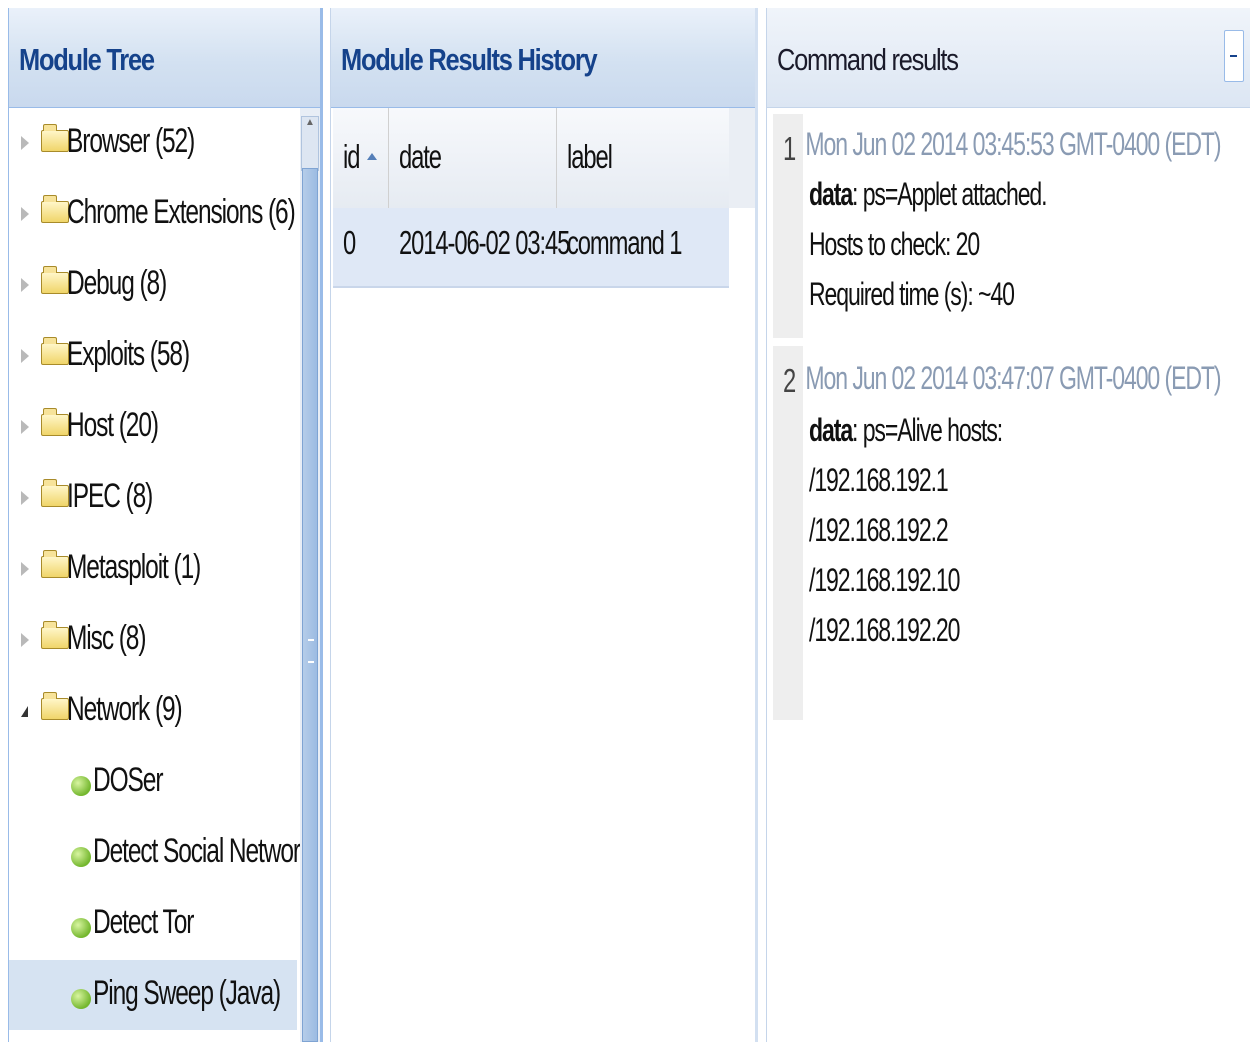 The height and width of the screenshot is (1042, 1250). I want to click on tree-module-ping-sweep-java: Ping Sweep (Java), so click(153, 995).